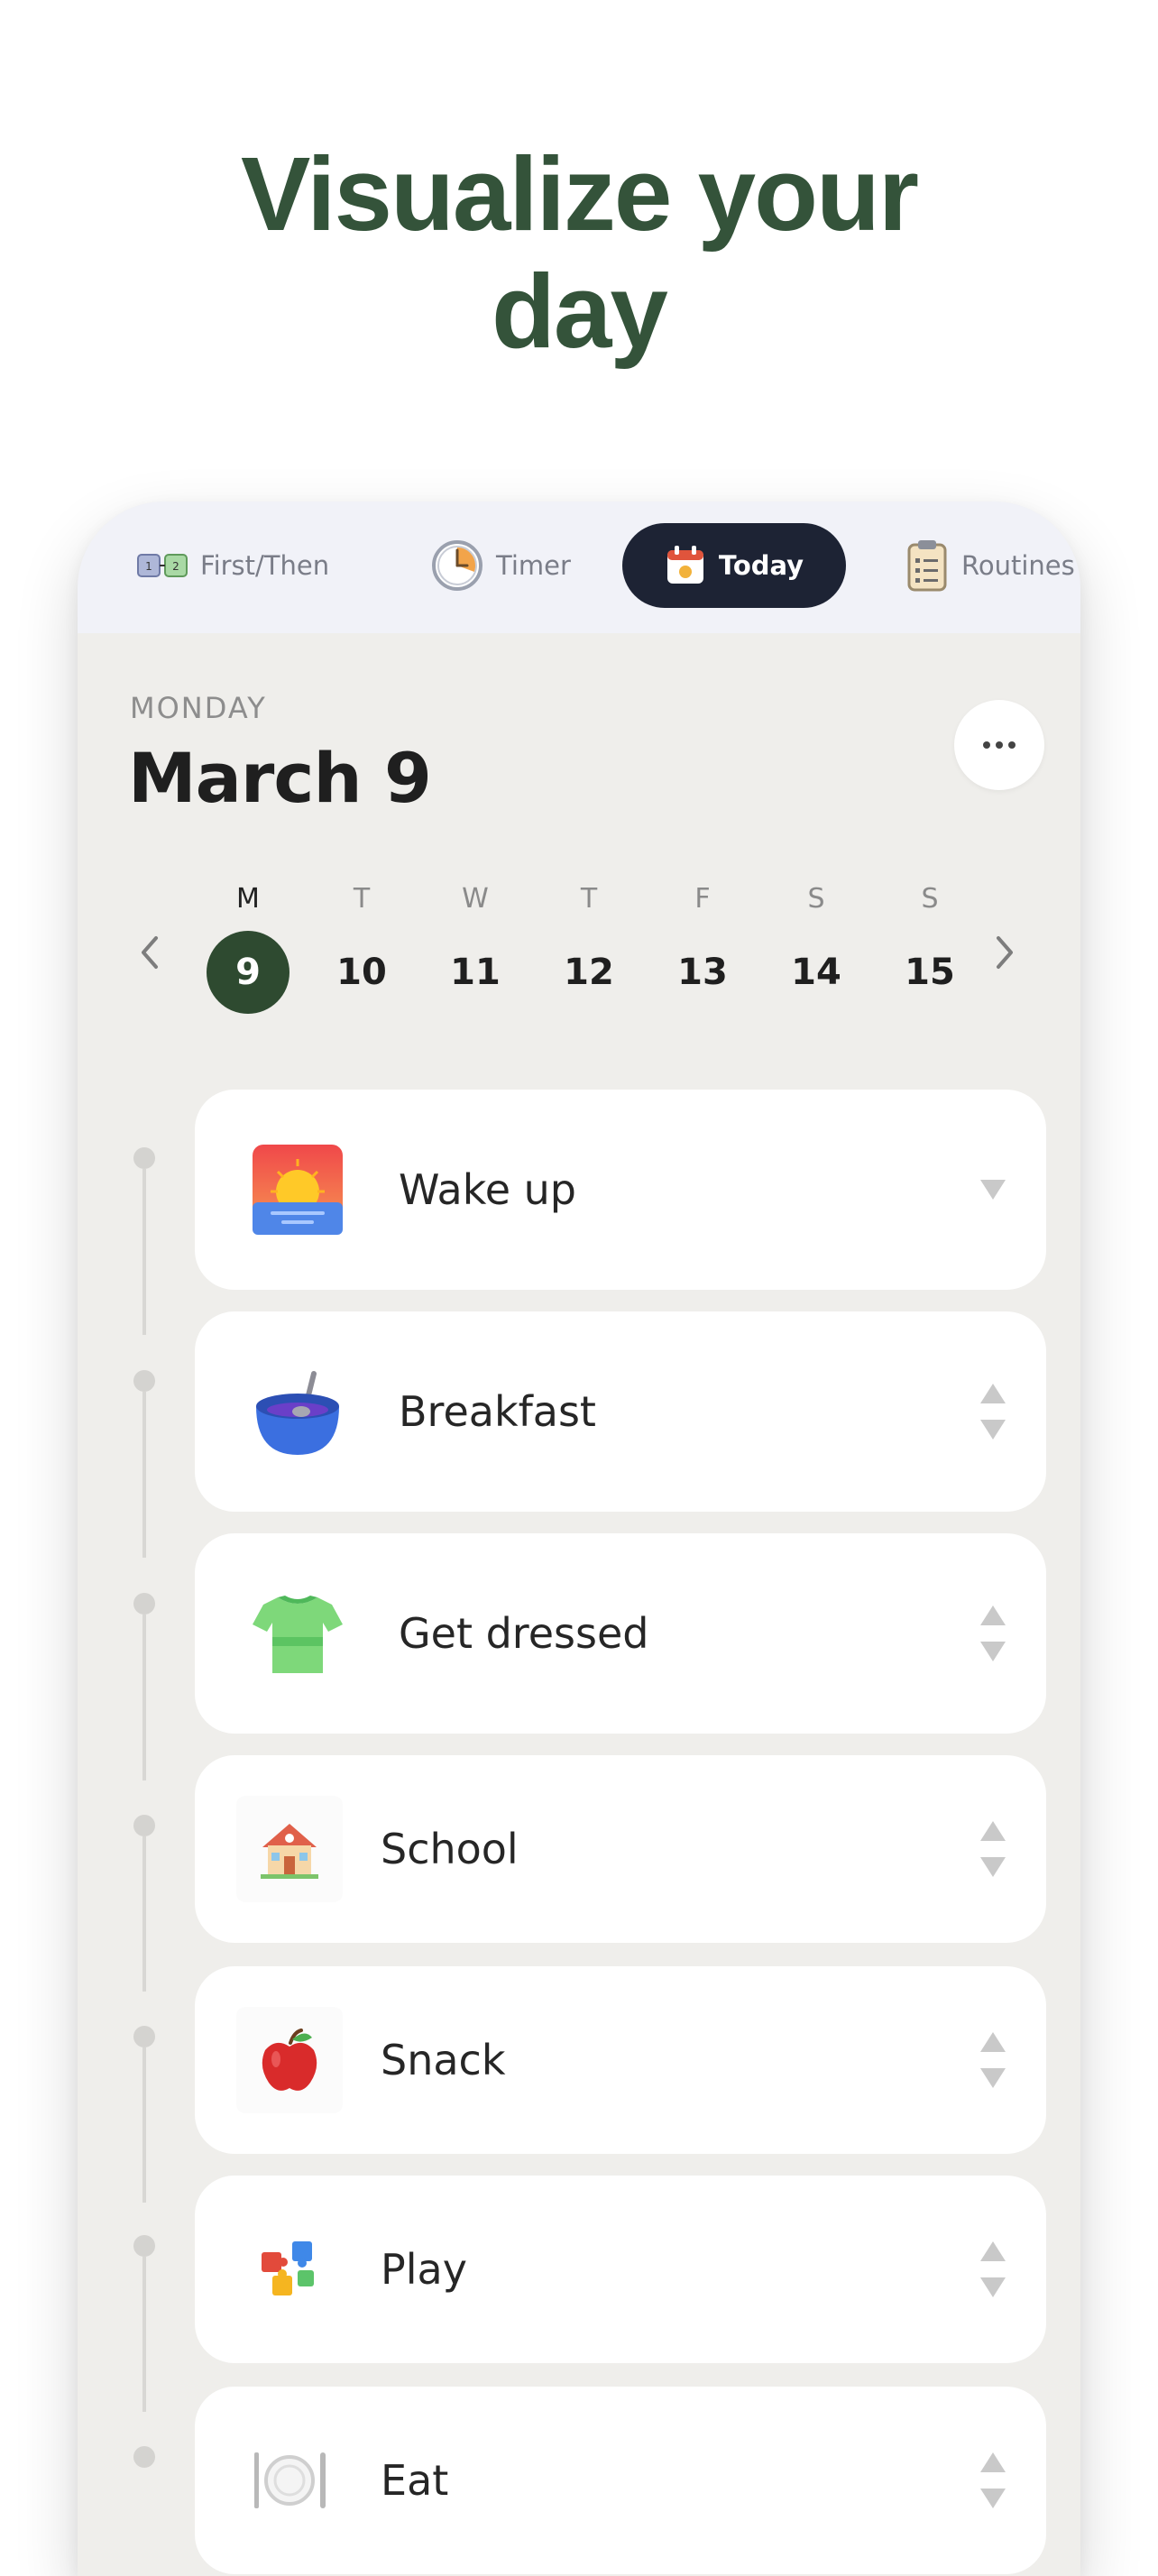 The width and height of the screenshot is (1158, 2576). I want to click on day-thursday: T 12, so click(589, 947).